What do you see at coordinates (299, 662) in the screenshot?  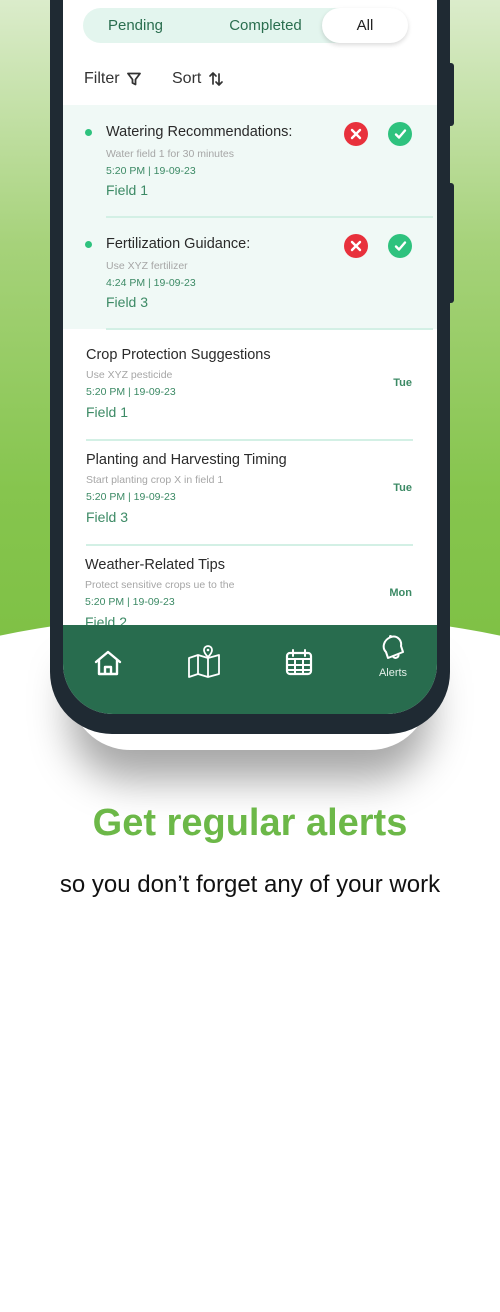 I see `calendar-icon` at bounding box center [299, 662].